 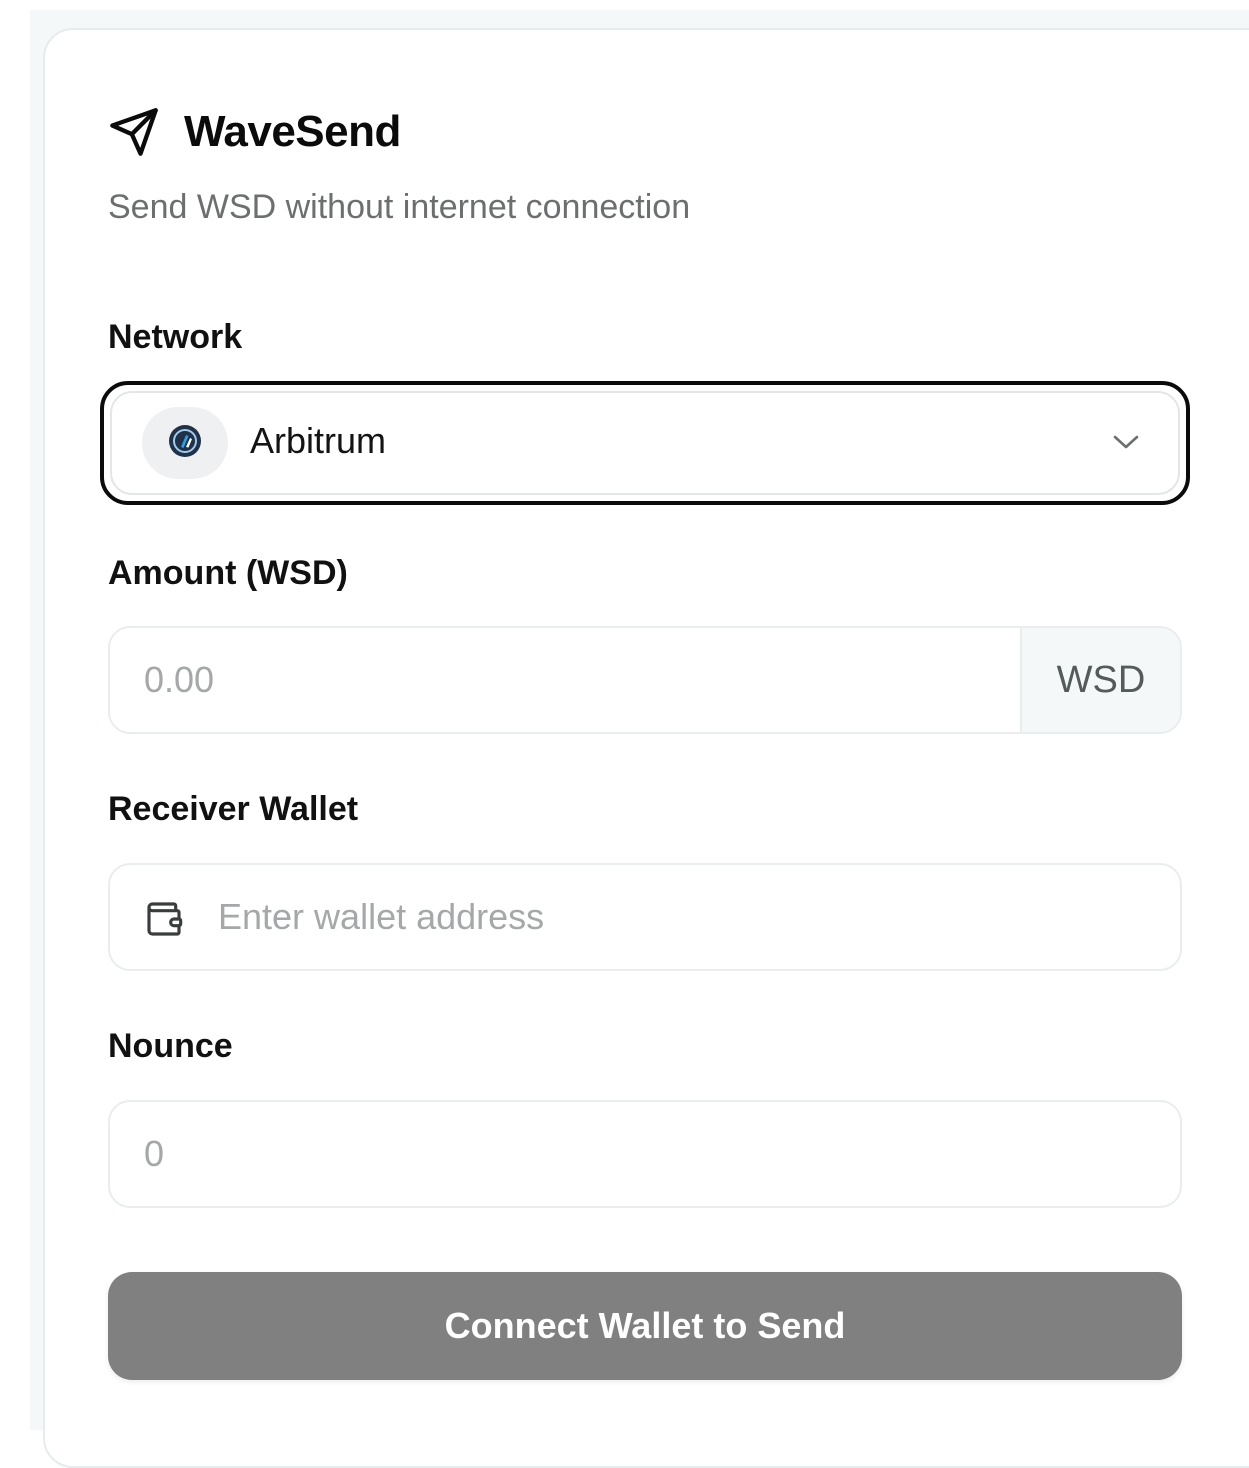 What do you see at coordinates (292, 131) in the screenshot?
I see `app-title: WaveSend` at bounding box center [292, 131].